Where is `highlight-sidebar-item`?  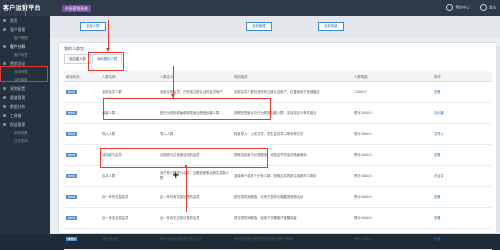
highlight-sidebar-item is located at coordinates (24, 74).